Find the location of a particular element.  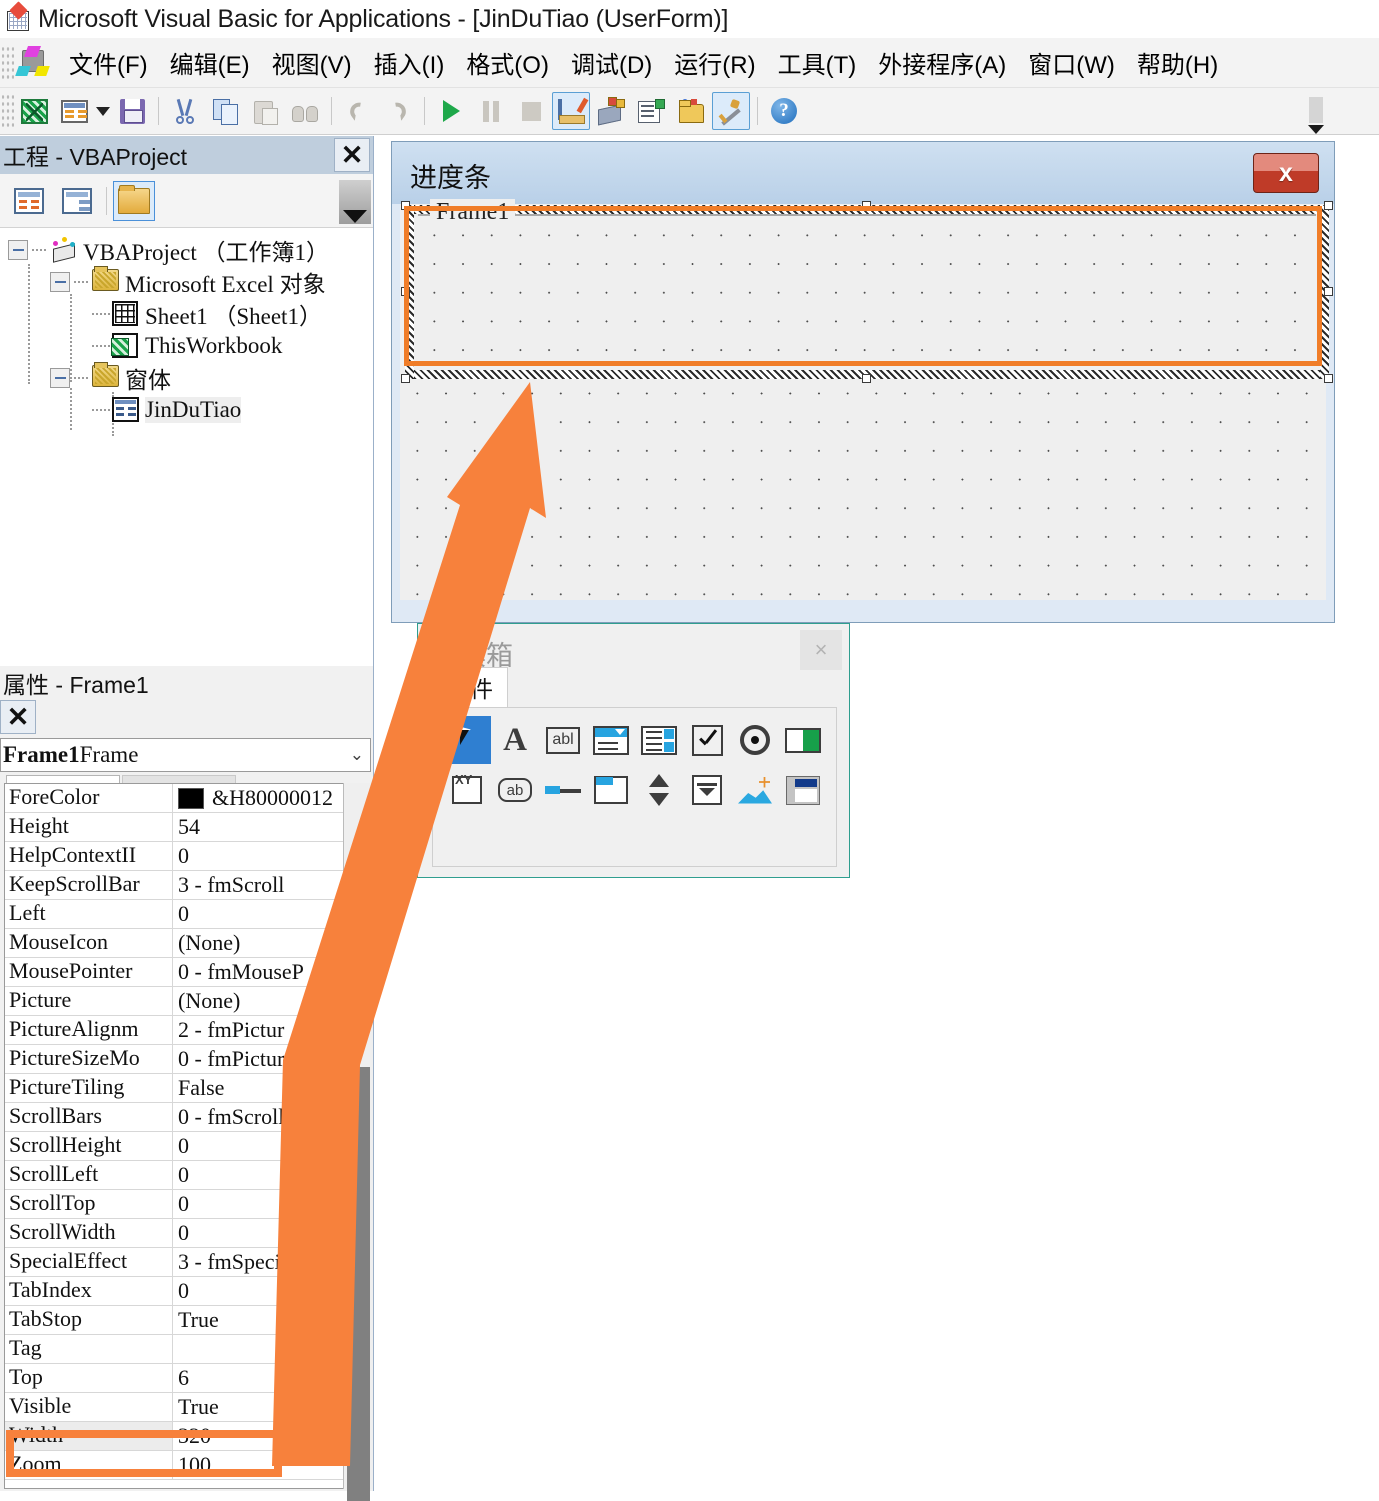

stop-icon is located at coordinates (531, 111).